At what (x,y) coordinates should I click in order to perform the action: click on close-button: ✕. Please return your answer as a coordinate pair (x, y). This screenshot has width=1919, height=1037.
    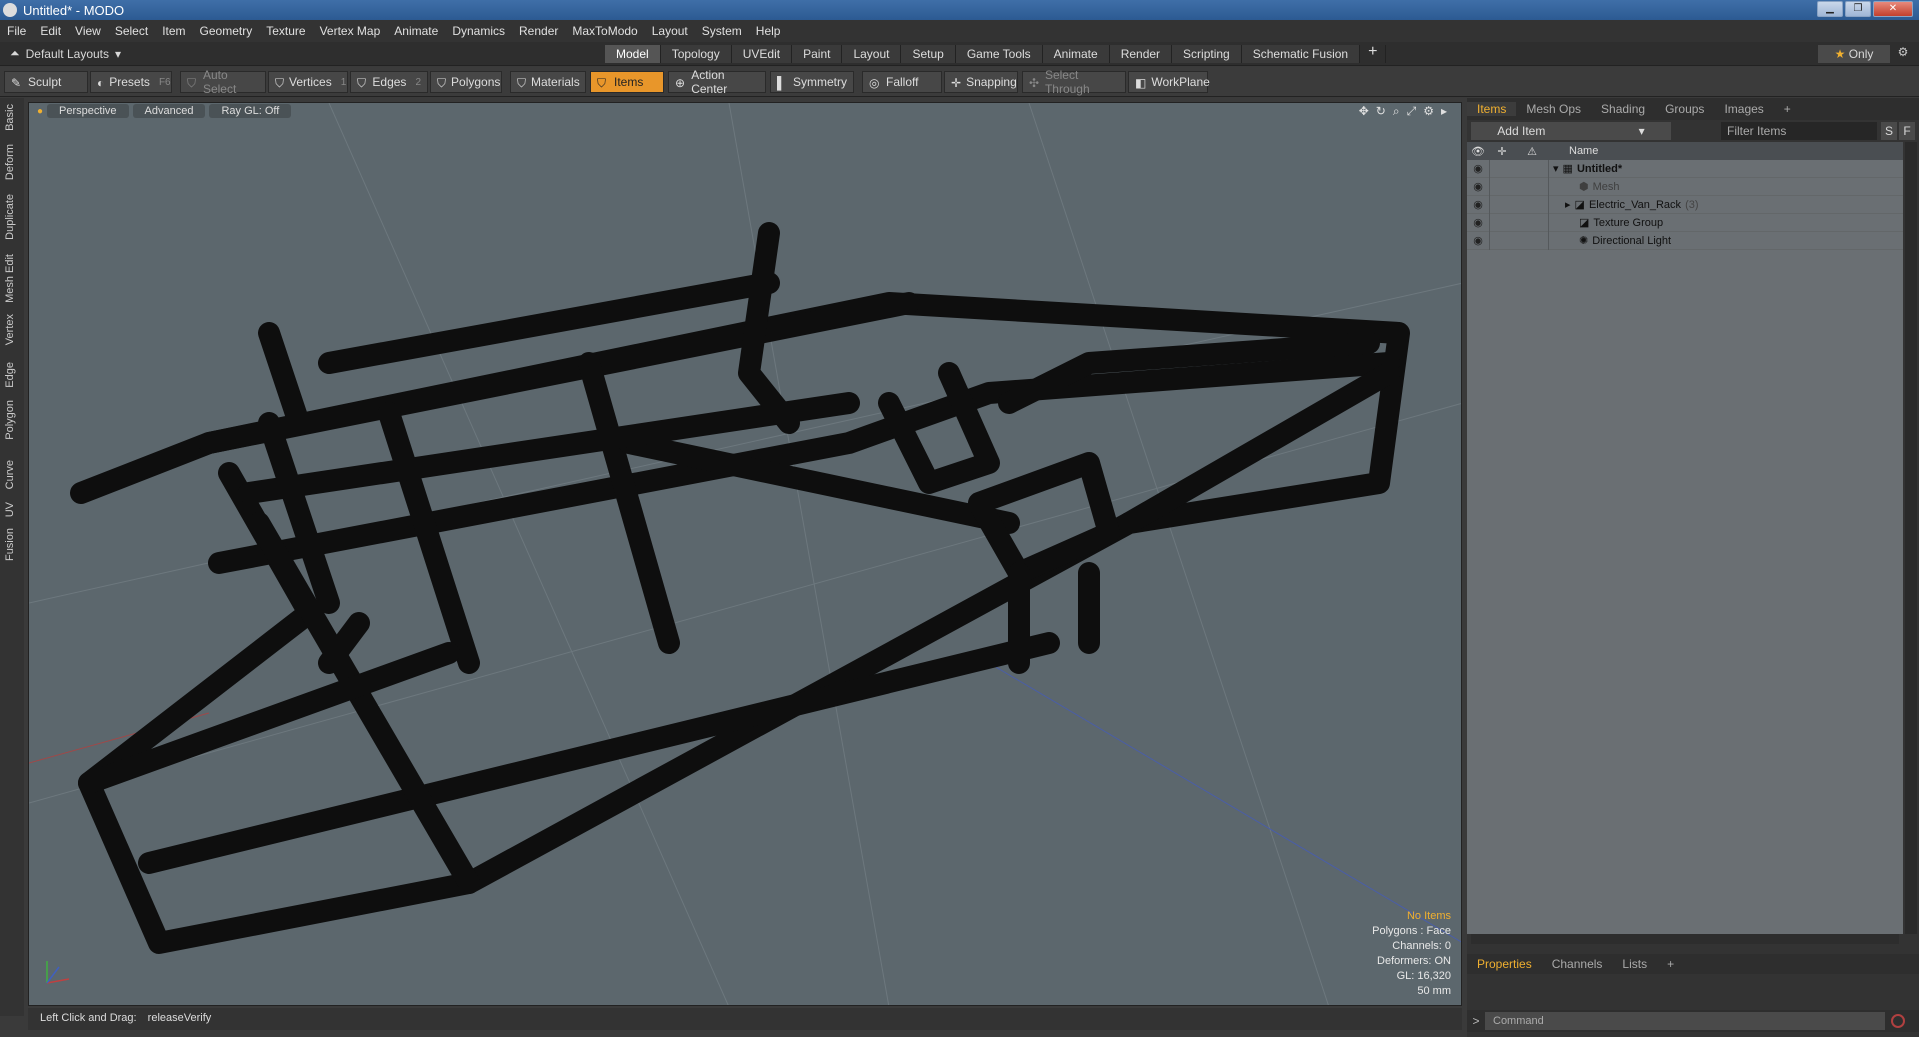
    Looking at the image, I should click on (1893, 9).